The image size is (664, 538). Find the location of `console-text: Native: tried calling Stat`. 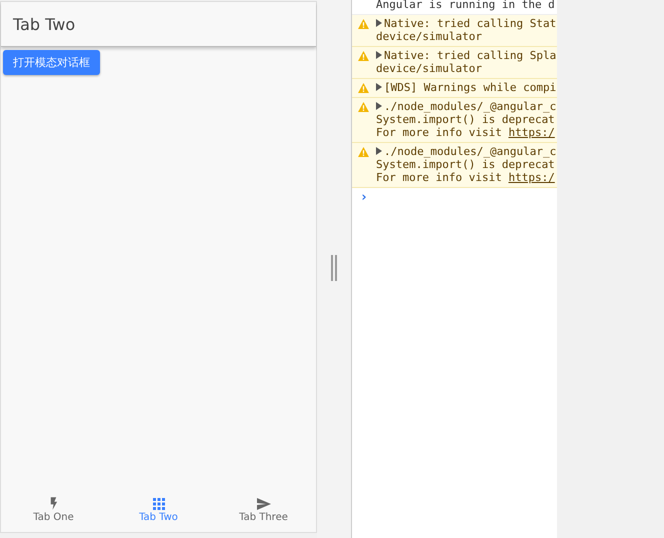

console-text: Native: tried calling Stat is located at coordinates (470, 23).